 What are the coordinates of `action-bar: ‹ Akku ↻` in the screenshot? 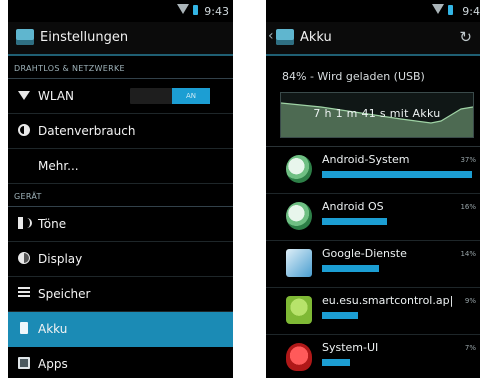 It's located at (373, 39).